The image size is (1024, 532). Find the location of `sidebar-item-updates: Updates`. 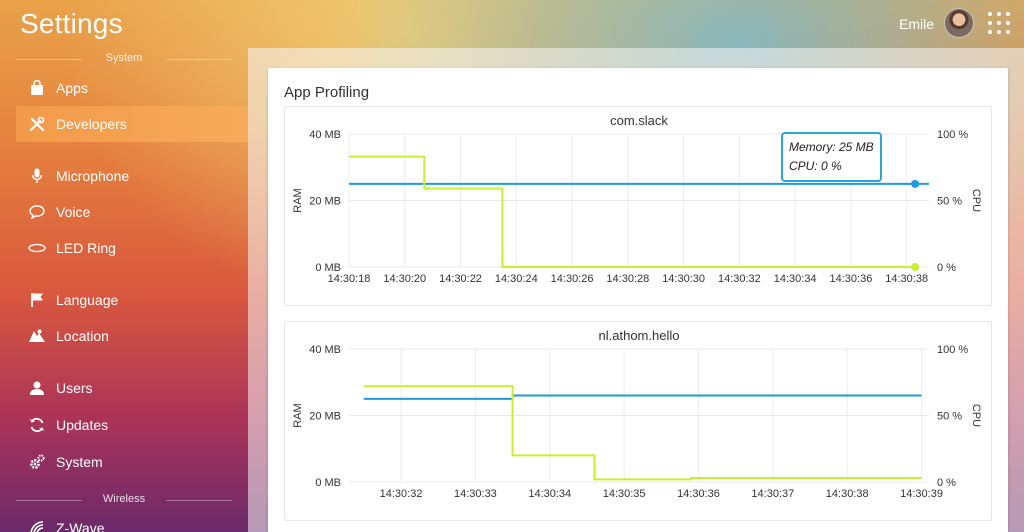

sidebar-item-updates: Updates is located at coordinates (132, 425).